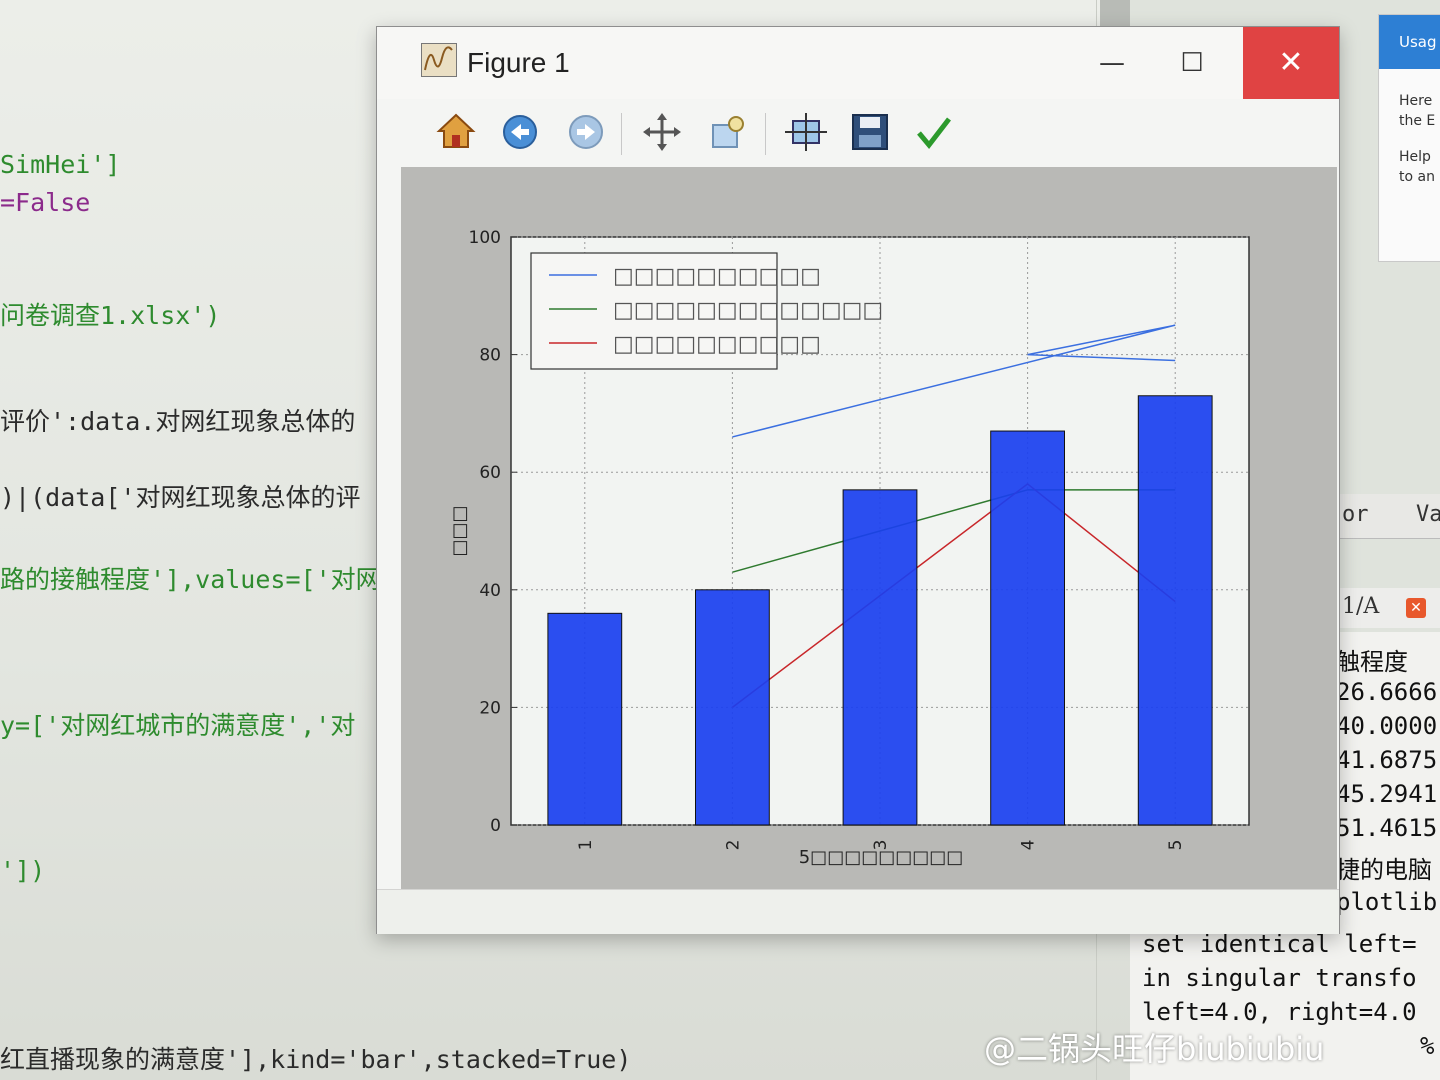 This screenshot has height=1080, width=1440. Describe the element at coordinates (881, 857) in the screenshot. I see `x-axis-label: 5□□□□□□□□□` at that location.